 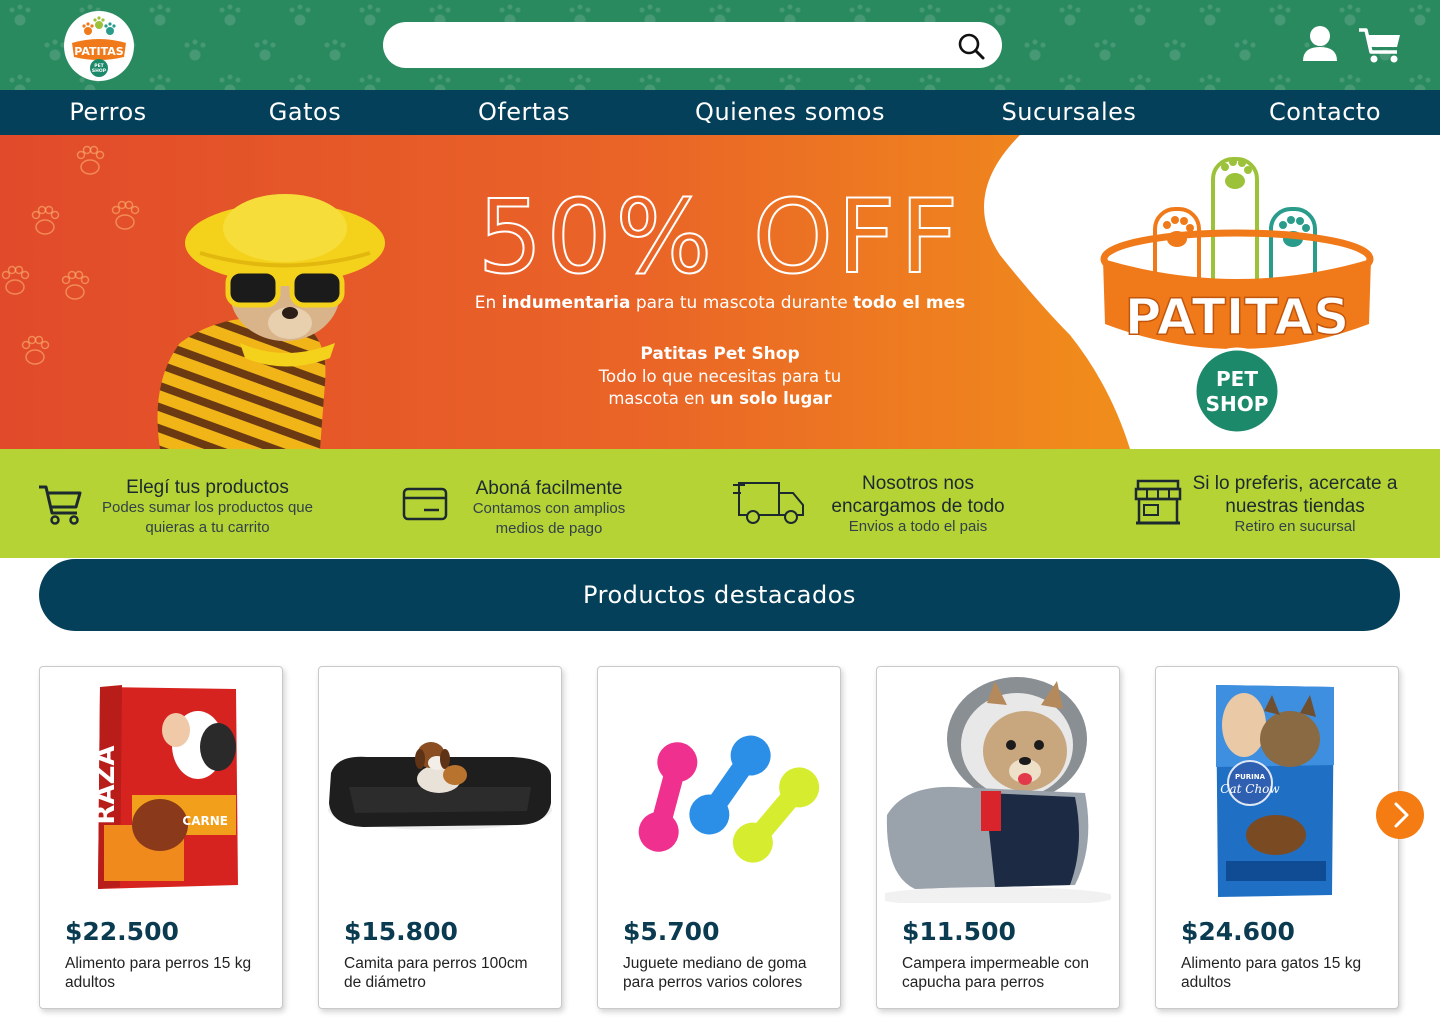 What do you see at coordinates (70, 255) in the screenshot?
I see `paw-pattern` at bounding box center [70, 255].